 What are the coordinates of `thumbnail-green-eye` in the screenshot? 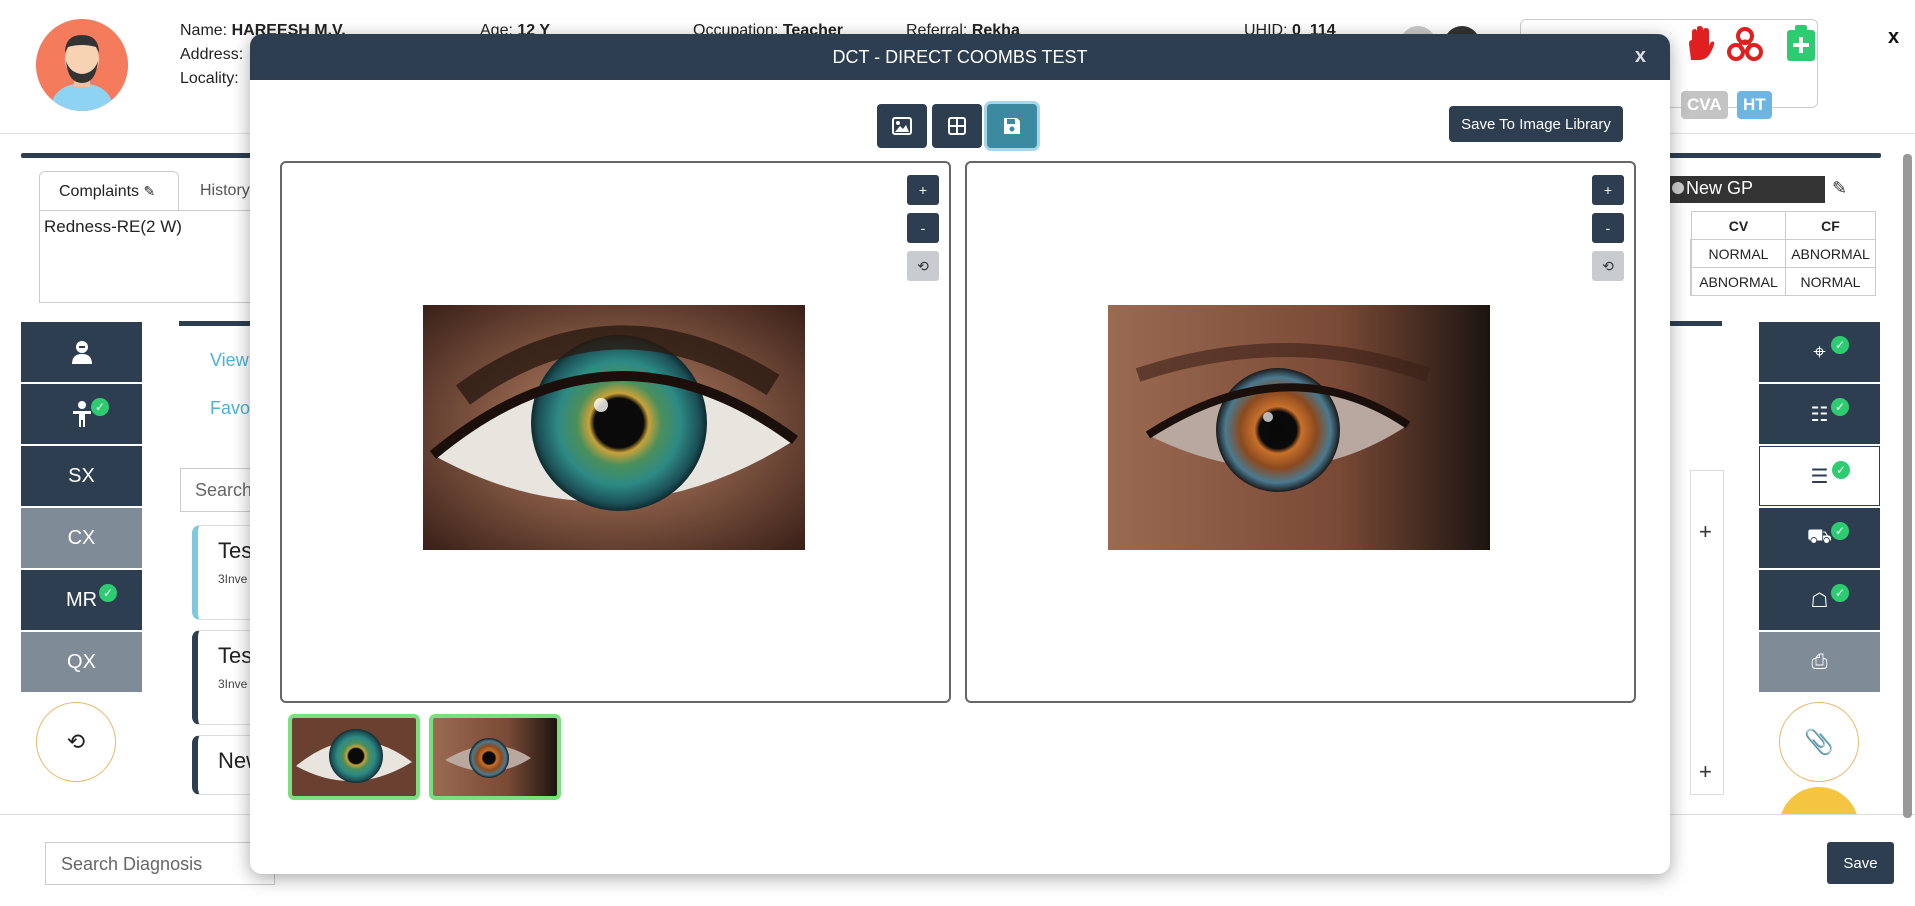 It's located at (354, 757).